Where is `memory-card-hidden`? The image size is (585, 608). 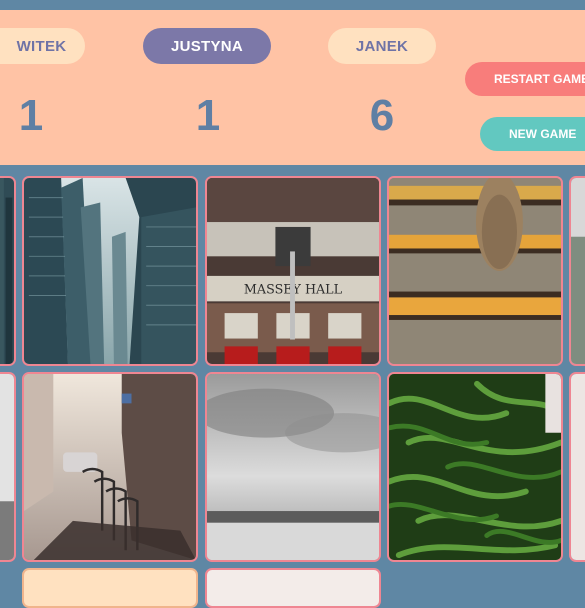
memory-card-hidden is located at coordinates (110, 588).